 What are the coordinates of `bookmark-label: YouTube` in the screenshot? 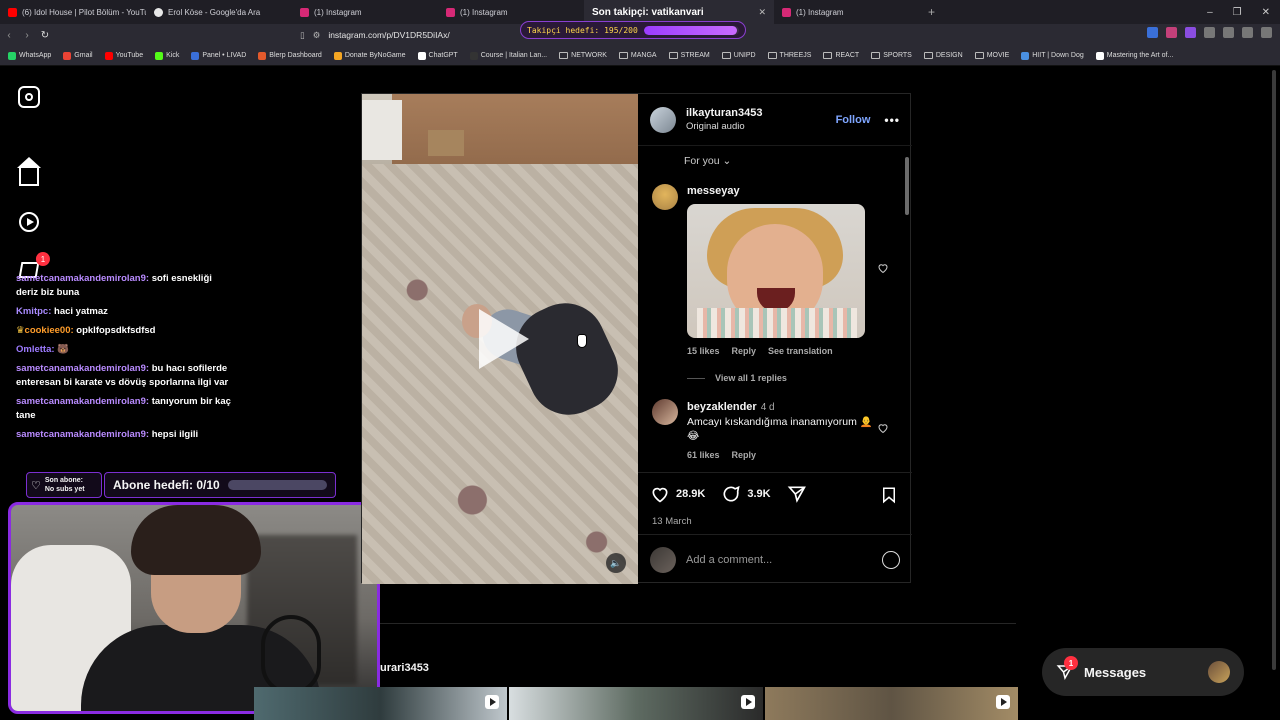 It's located at (129, 55).